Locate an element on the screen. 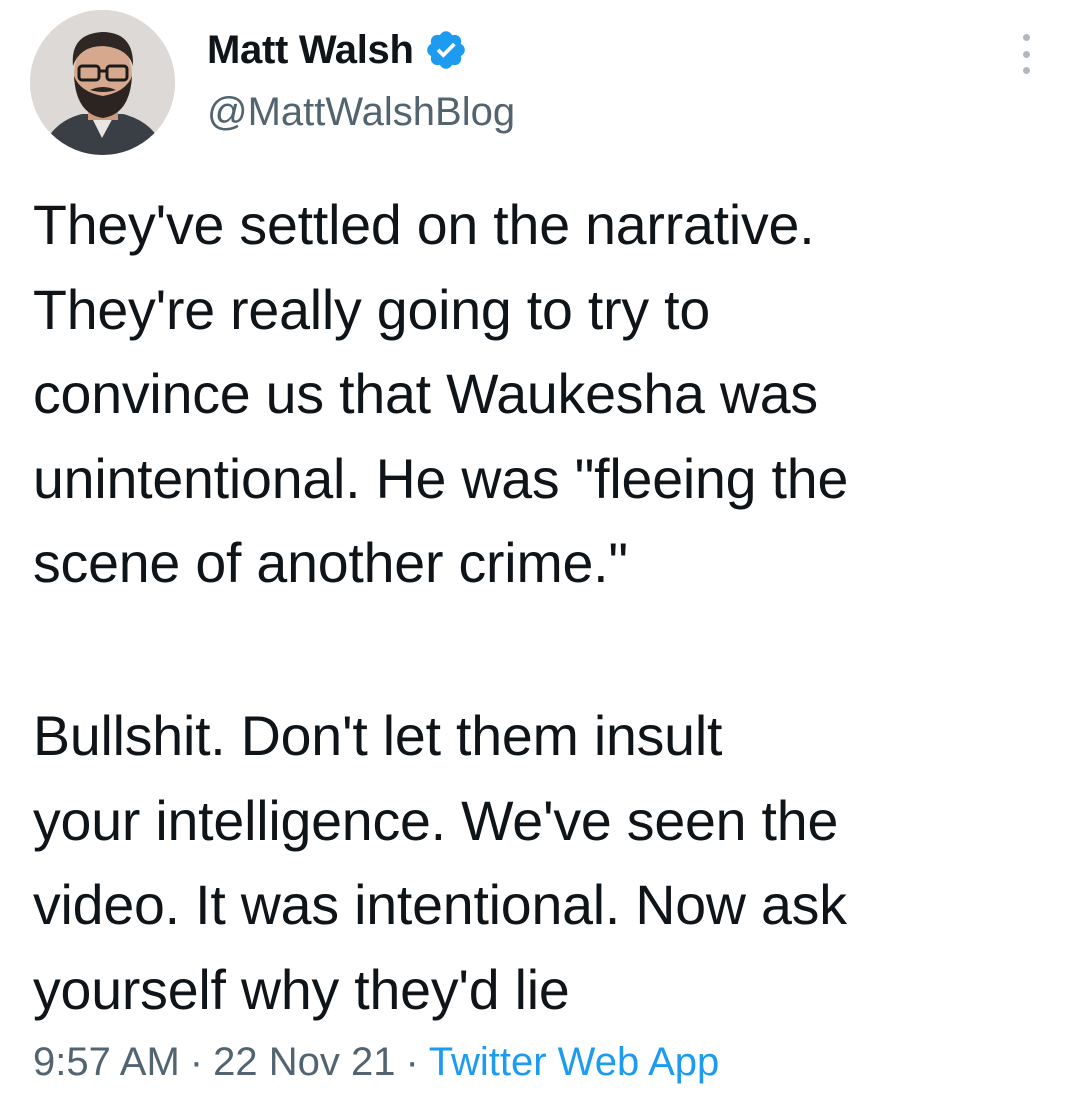 This screenshot has width=1080, height=1111. tweet-text-line: They've settled on the narrative. is located at coordinates (424, 225).